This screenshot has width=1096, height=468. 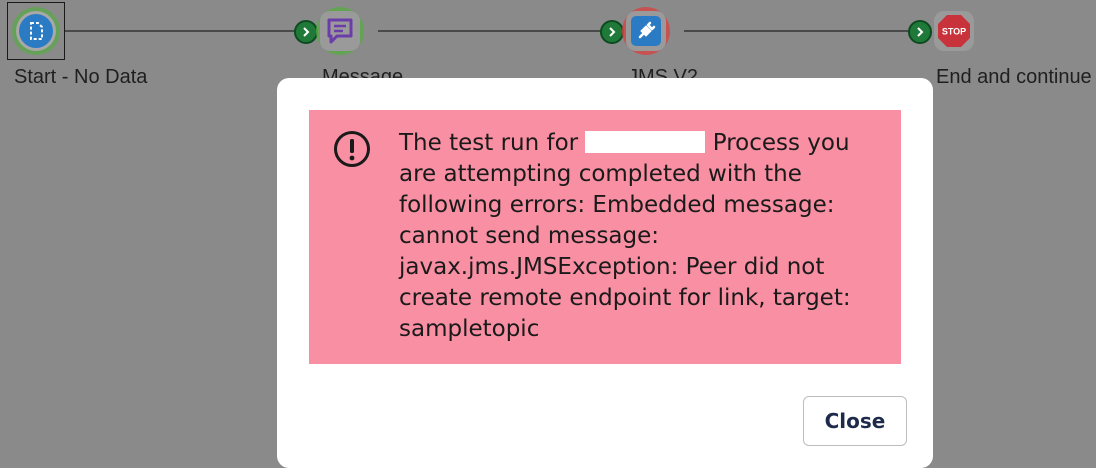 I want to click on message-shape, so click(x=340, y=31).